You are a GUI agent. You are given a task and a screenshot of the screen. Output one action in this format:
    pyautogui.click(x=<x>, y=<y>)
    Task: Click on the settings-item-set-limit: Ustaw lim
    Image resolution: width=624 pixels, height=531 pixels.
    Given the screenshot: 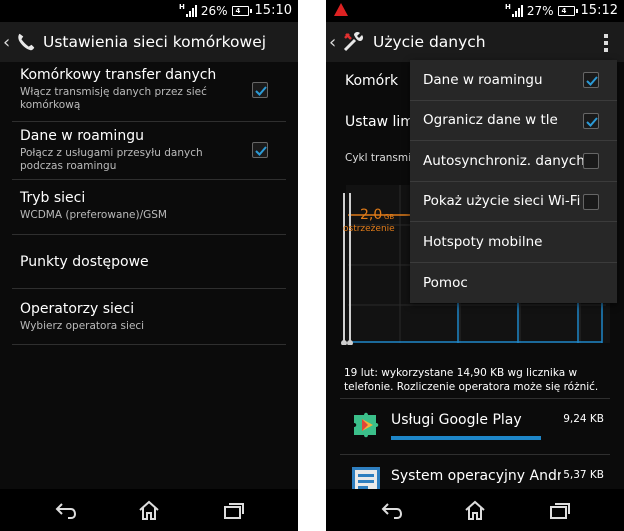 What is the action you would take?
    pyautogui.click(x=379, y=122)
    